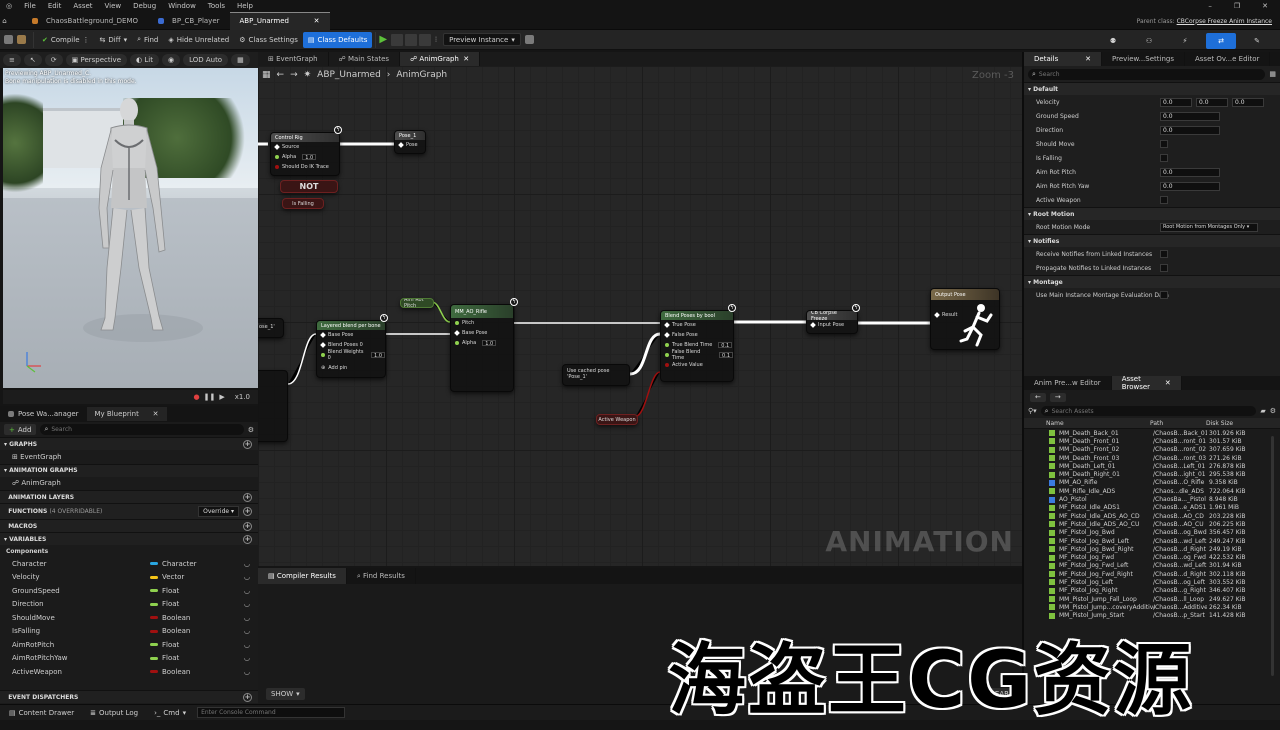 This screenshot has height=730, width=1280. What do you see at coordinates (697, 335) in the screenshot?
I see `pin-false-pose: False Pose` at bounding box center [697, 335].